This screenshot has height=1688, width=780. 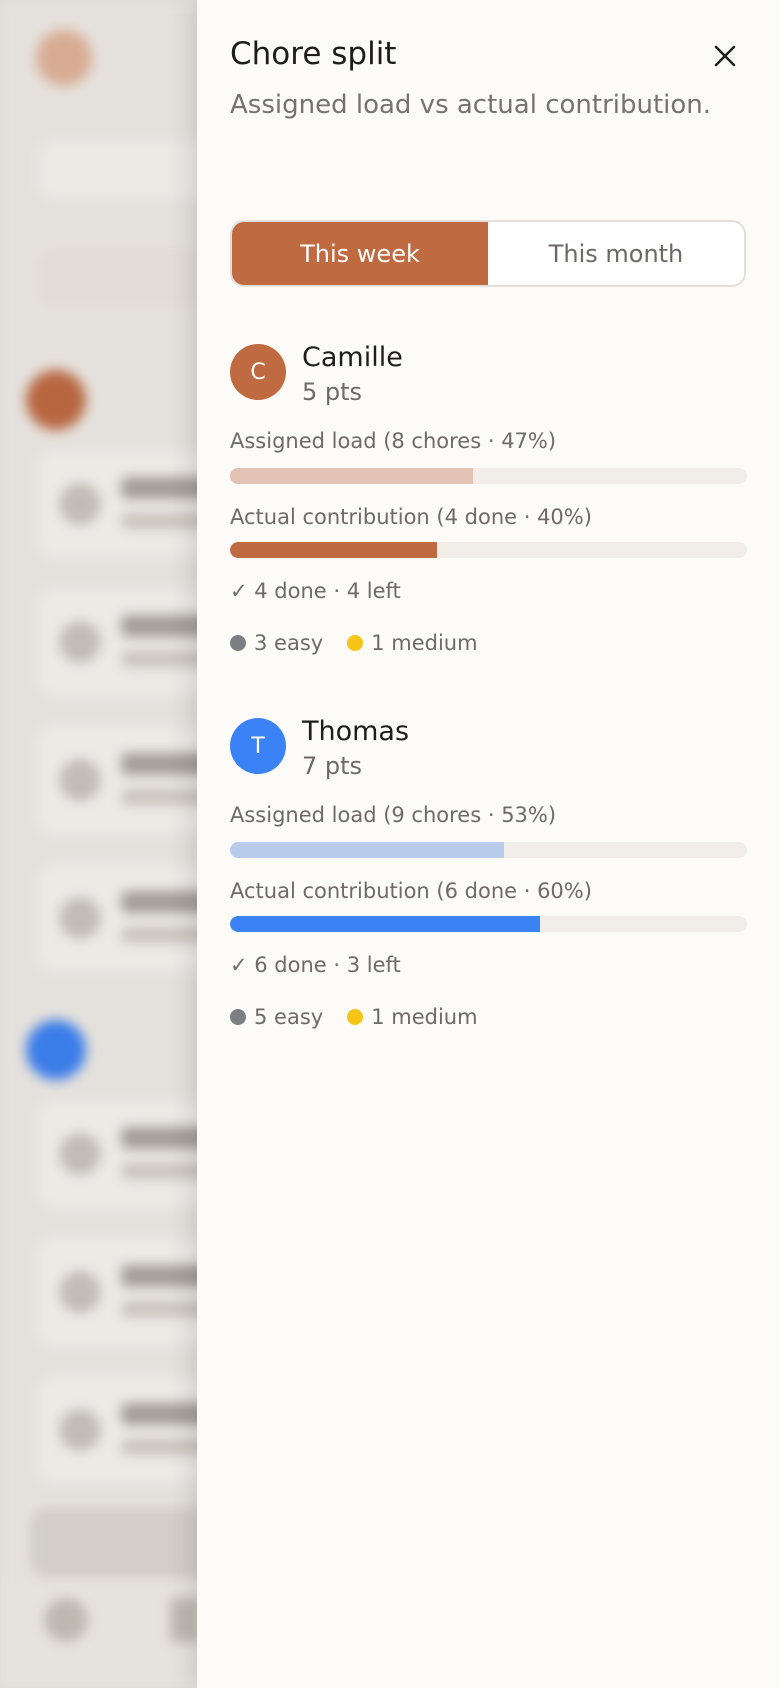 What do you see at coordinates (411, 517) in the screenshot?
I see `actual-contribution-label: Actual contribution (4 done · 40%)` at bounding box center [411, 517].